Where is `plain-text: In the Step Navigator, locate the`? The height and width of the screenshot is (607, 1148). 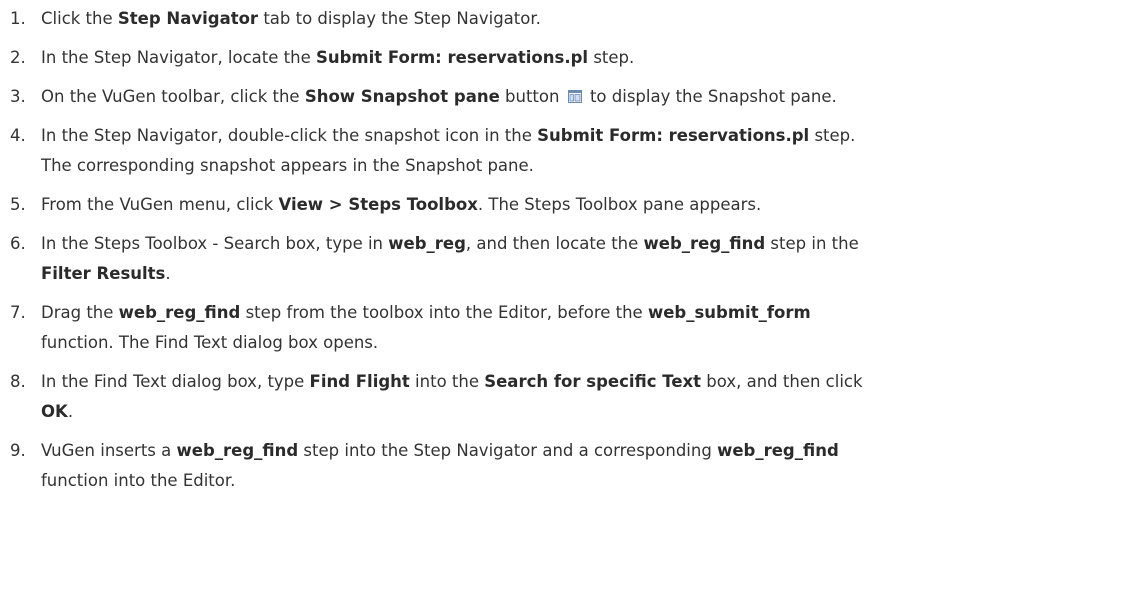
plain-text: In the Step Navigator, locate the is located at coordinates (178, 57).